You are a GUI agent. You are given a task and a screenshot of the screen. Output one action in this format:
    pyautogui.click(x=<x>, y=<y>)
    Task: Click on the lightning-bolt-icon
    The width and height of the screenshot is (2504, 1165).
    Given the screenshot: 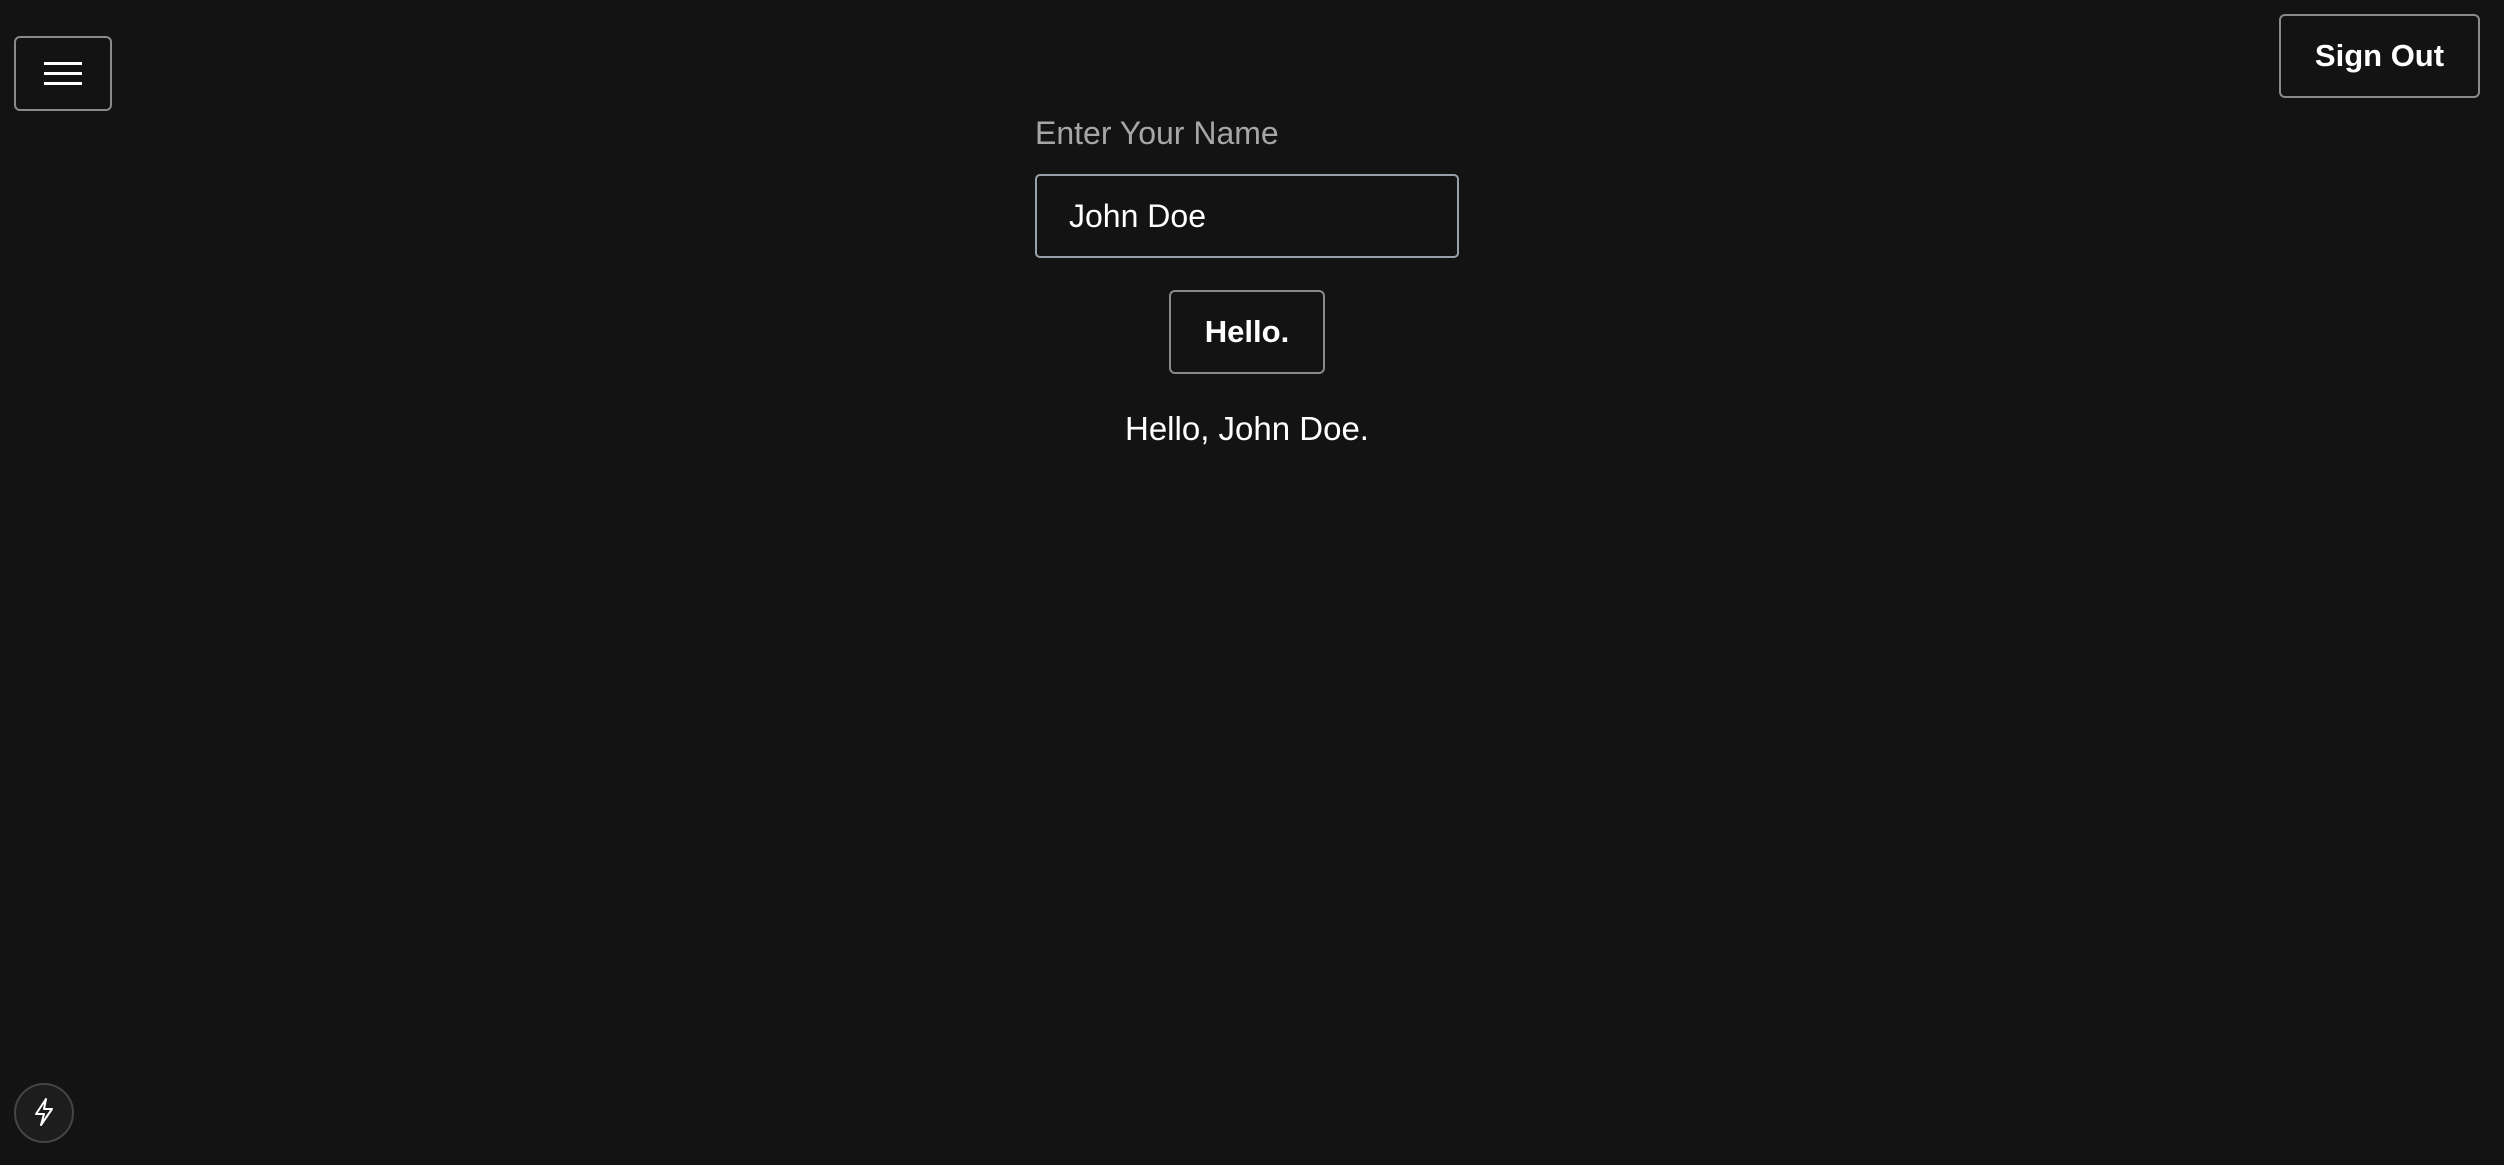 What is the action you would take?
    pyautogui.click(x=44, y=1113)
    